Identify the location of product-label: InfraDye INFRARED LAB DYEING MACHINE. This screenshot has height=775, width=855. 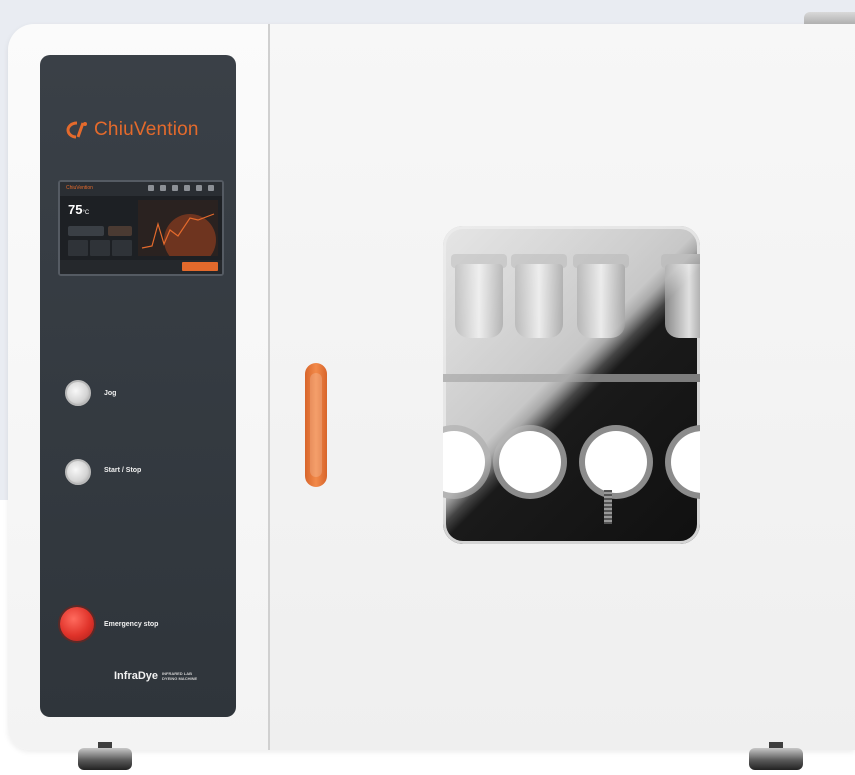
(158, 676).